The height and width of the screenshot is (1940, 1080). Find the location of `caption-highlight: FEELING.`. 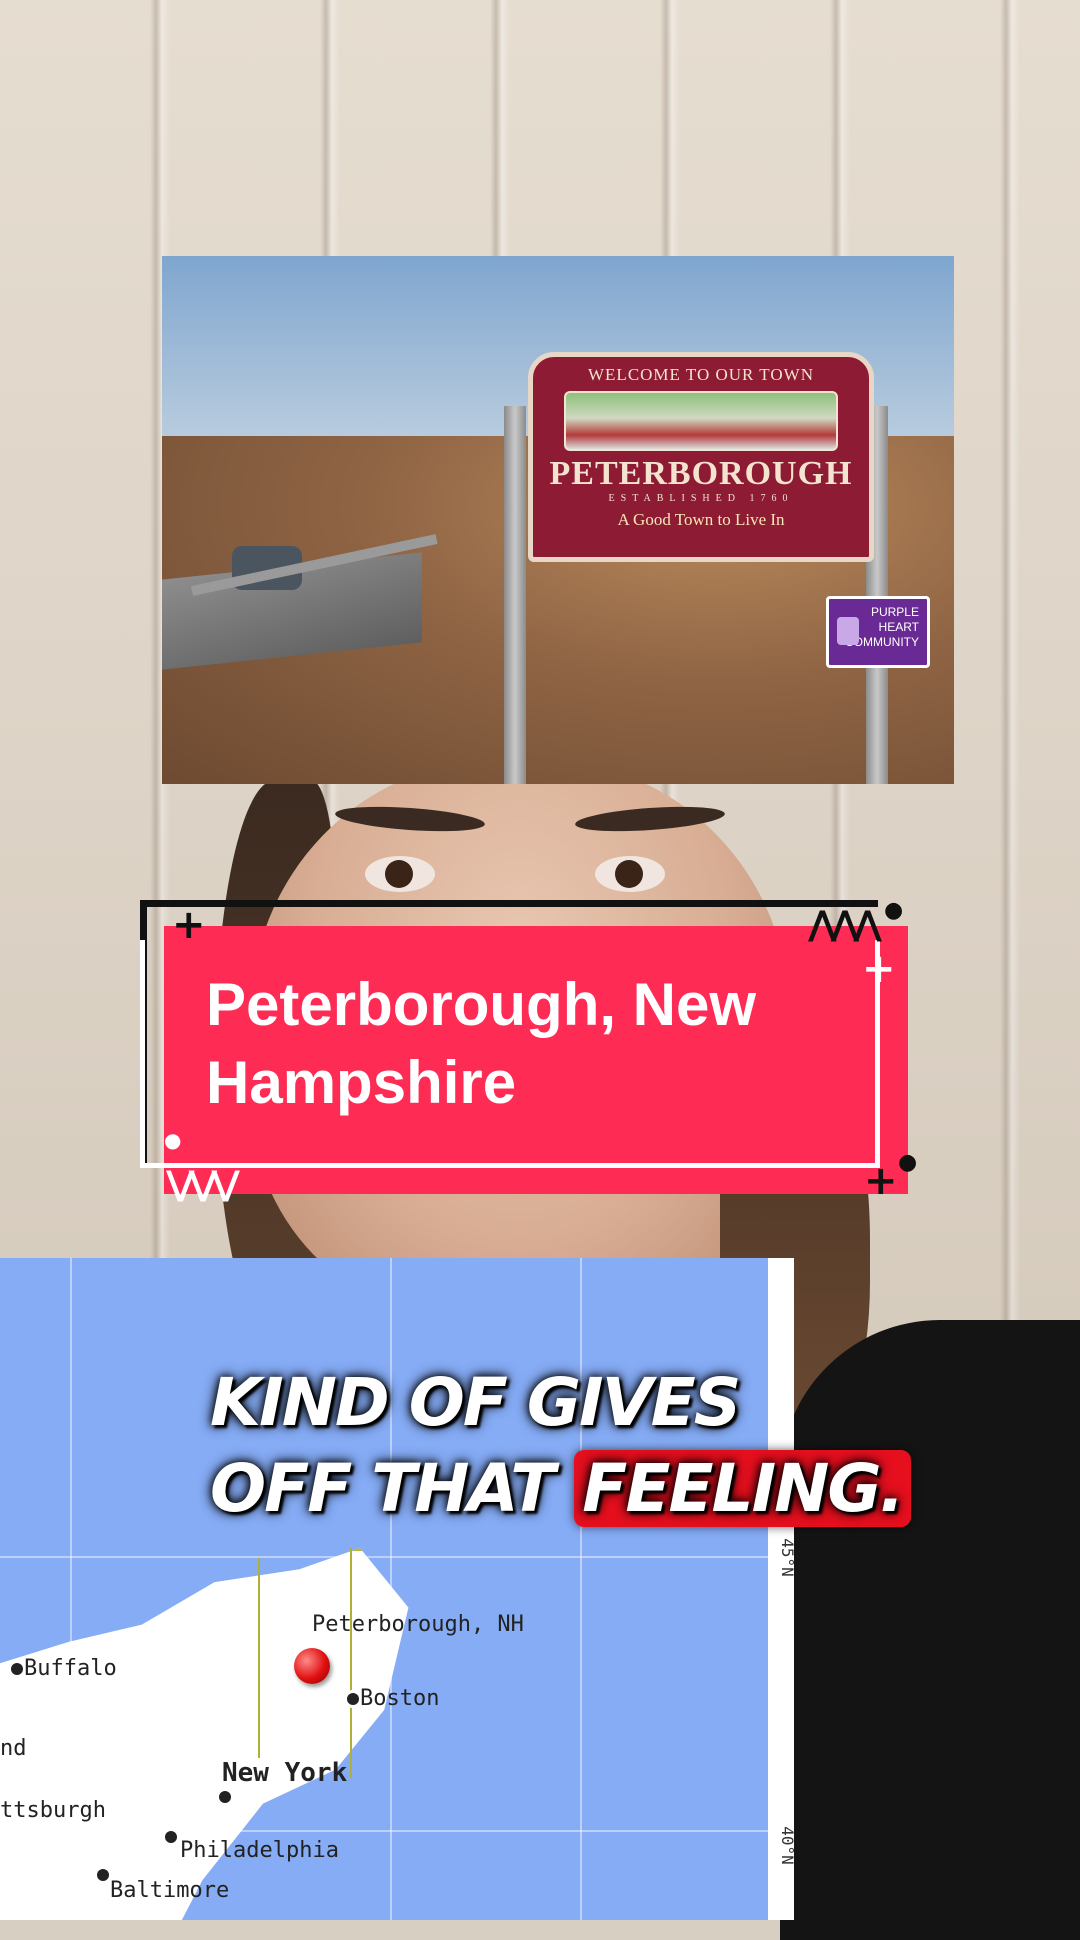

caption-highlight: FEELING. is located at coordinates (742, 1488).